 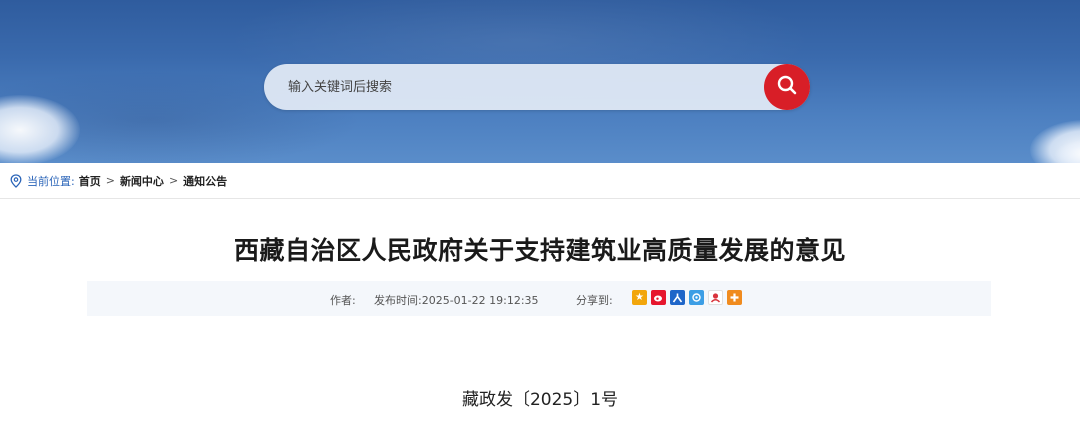 I want to click on breadcrumb-home: 首页, so click(x=90, y=181).